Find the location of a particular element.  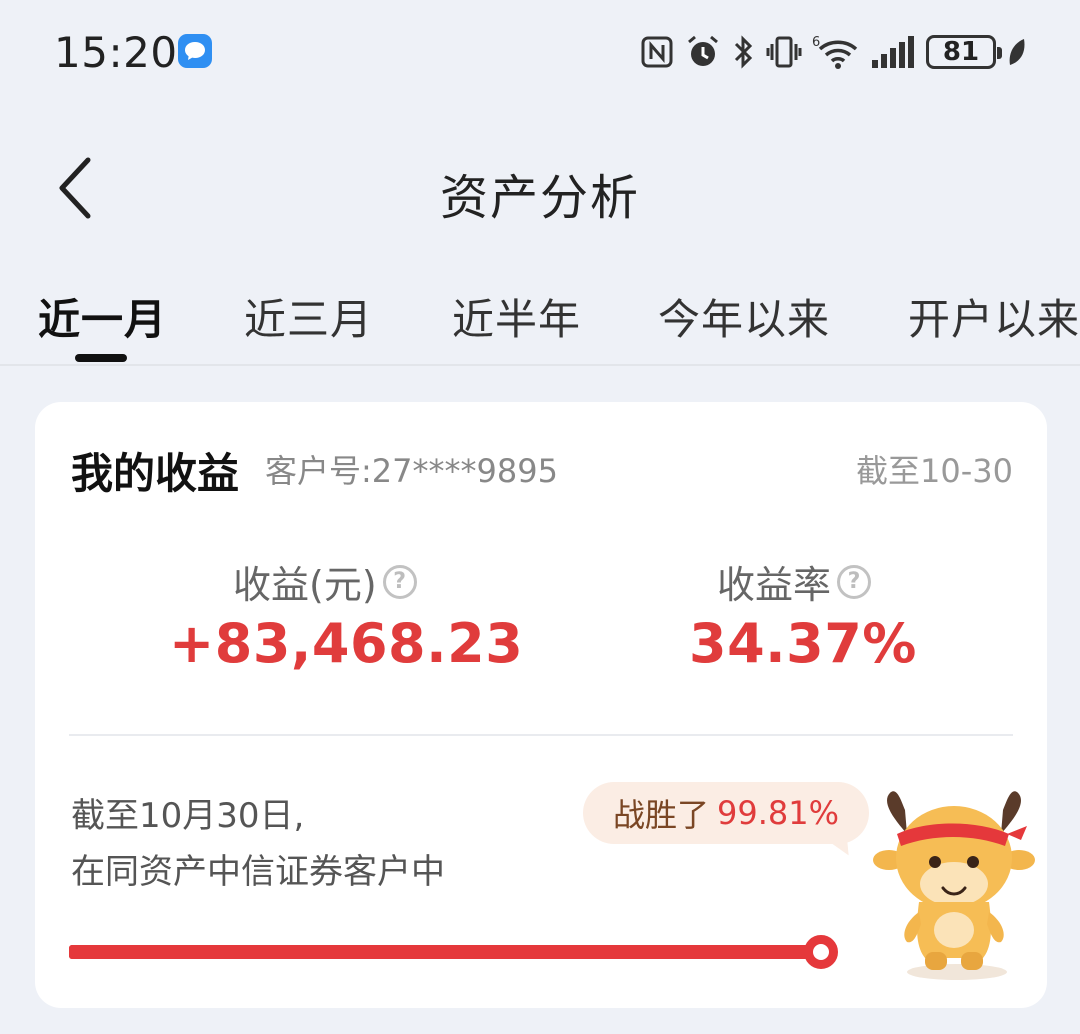

tab-last-three-months: 近三月 is located at coordinates (308, 316).